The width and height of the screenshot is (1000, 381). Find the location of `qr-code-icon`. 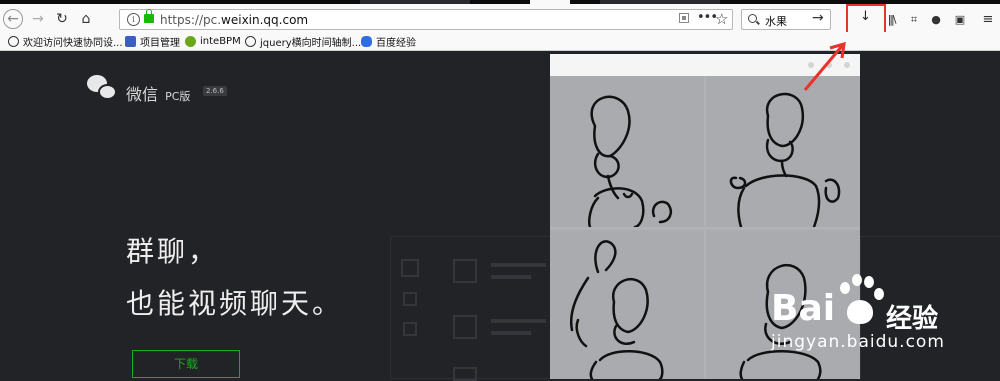

qr-code-icon is located at coordinates (684, 18).